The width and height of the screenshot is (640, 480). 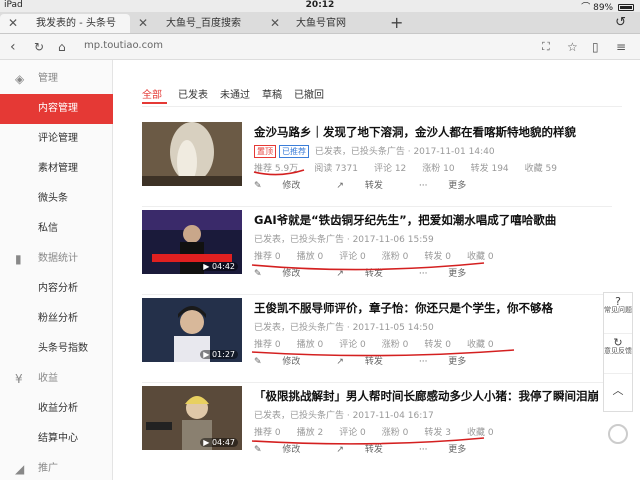 I want to click on article-thumbnail: ▶ 01:27, so click(x=192, y=330).